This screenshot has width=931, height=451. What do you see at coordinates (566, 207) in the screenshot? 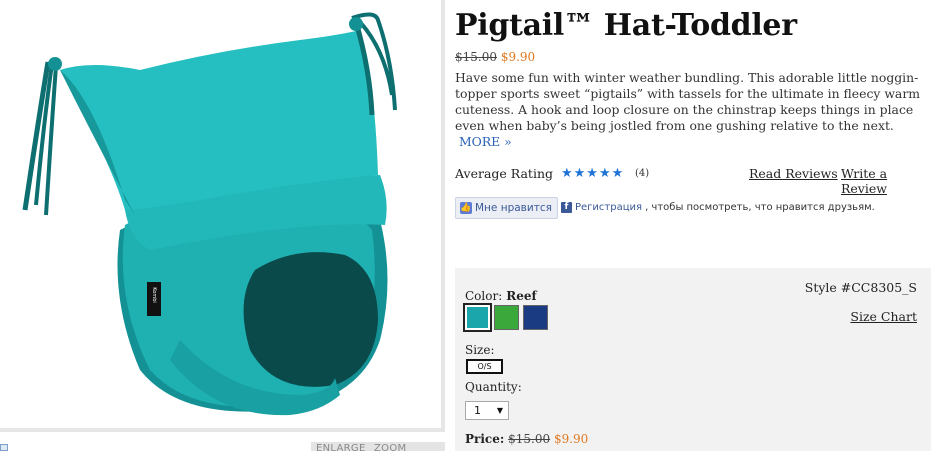
I see `facebook-icon: f` at bounding box center [566, 207].